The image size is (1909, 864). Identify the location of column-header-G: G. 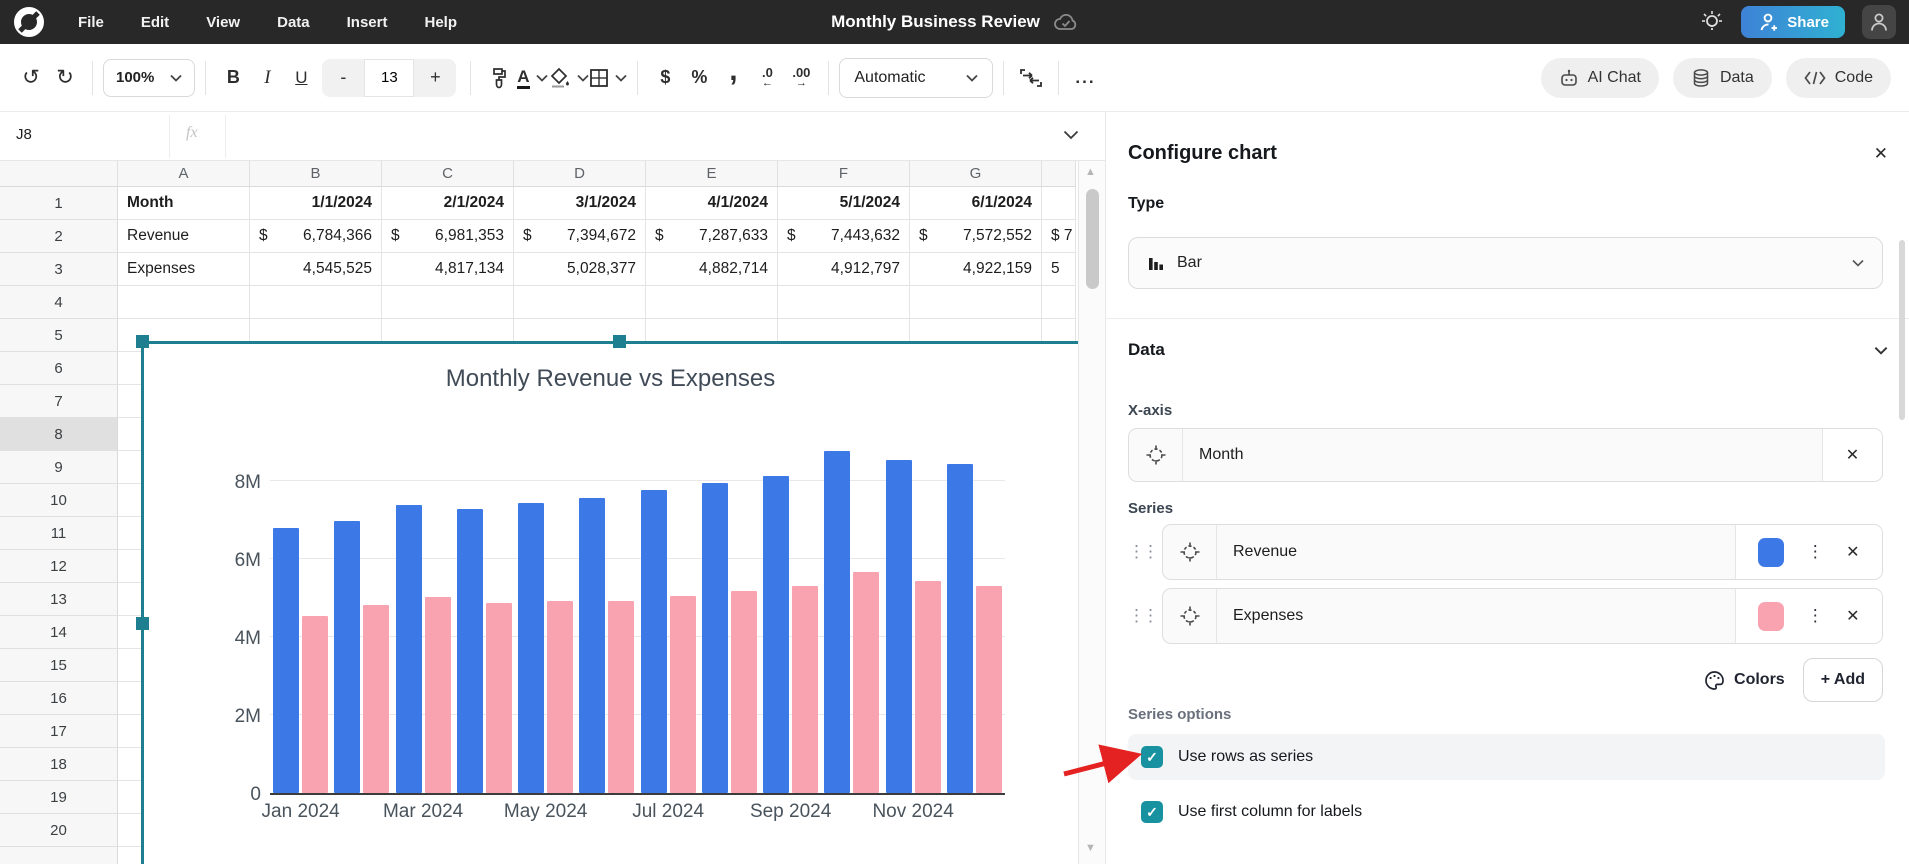
(976, 174).